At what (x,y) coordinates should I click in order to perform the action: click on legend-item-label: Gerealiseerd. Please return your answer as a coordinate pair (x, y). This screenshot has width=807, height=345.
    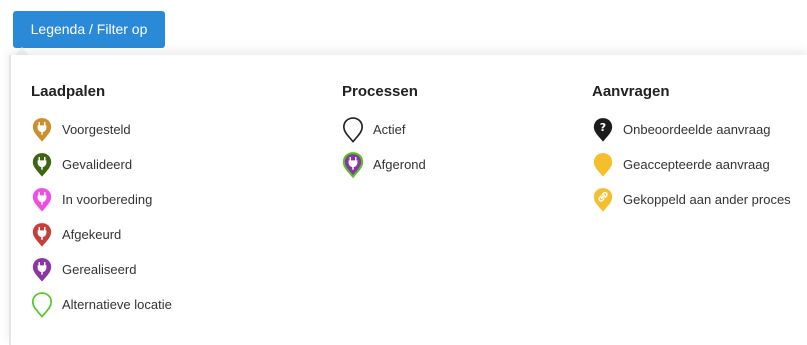
    Looking at the image, I should click on (99, 269).